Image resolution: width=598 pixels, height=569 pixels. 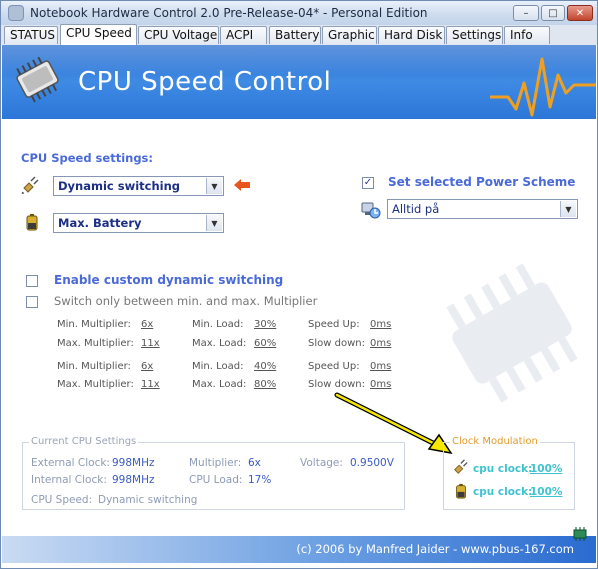 What do you see at coordinates (580, 534) in the screenshot?
I see `chip-tray-icon` at bounding box center [580, 534].